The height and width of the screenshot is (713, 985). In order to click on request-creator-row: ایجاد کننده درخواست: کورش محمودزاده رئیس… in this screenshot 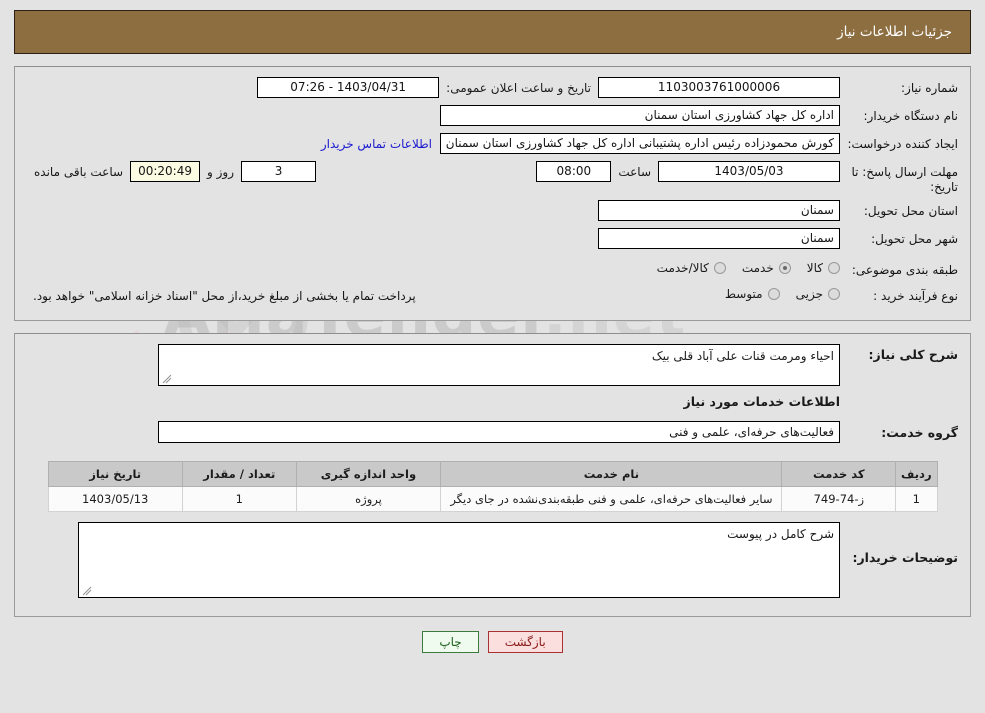, I will do `click(492, 144)`.